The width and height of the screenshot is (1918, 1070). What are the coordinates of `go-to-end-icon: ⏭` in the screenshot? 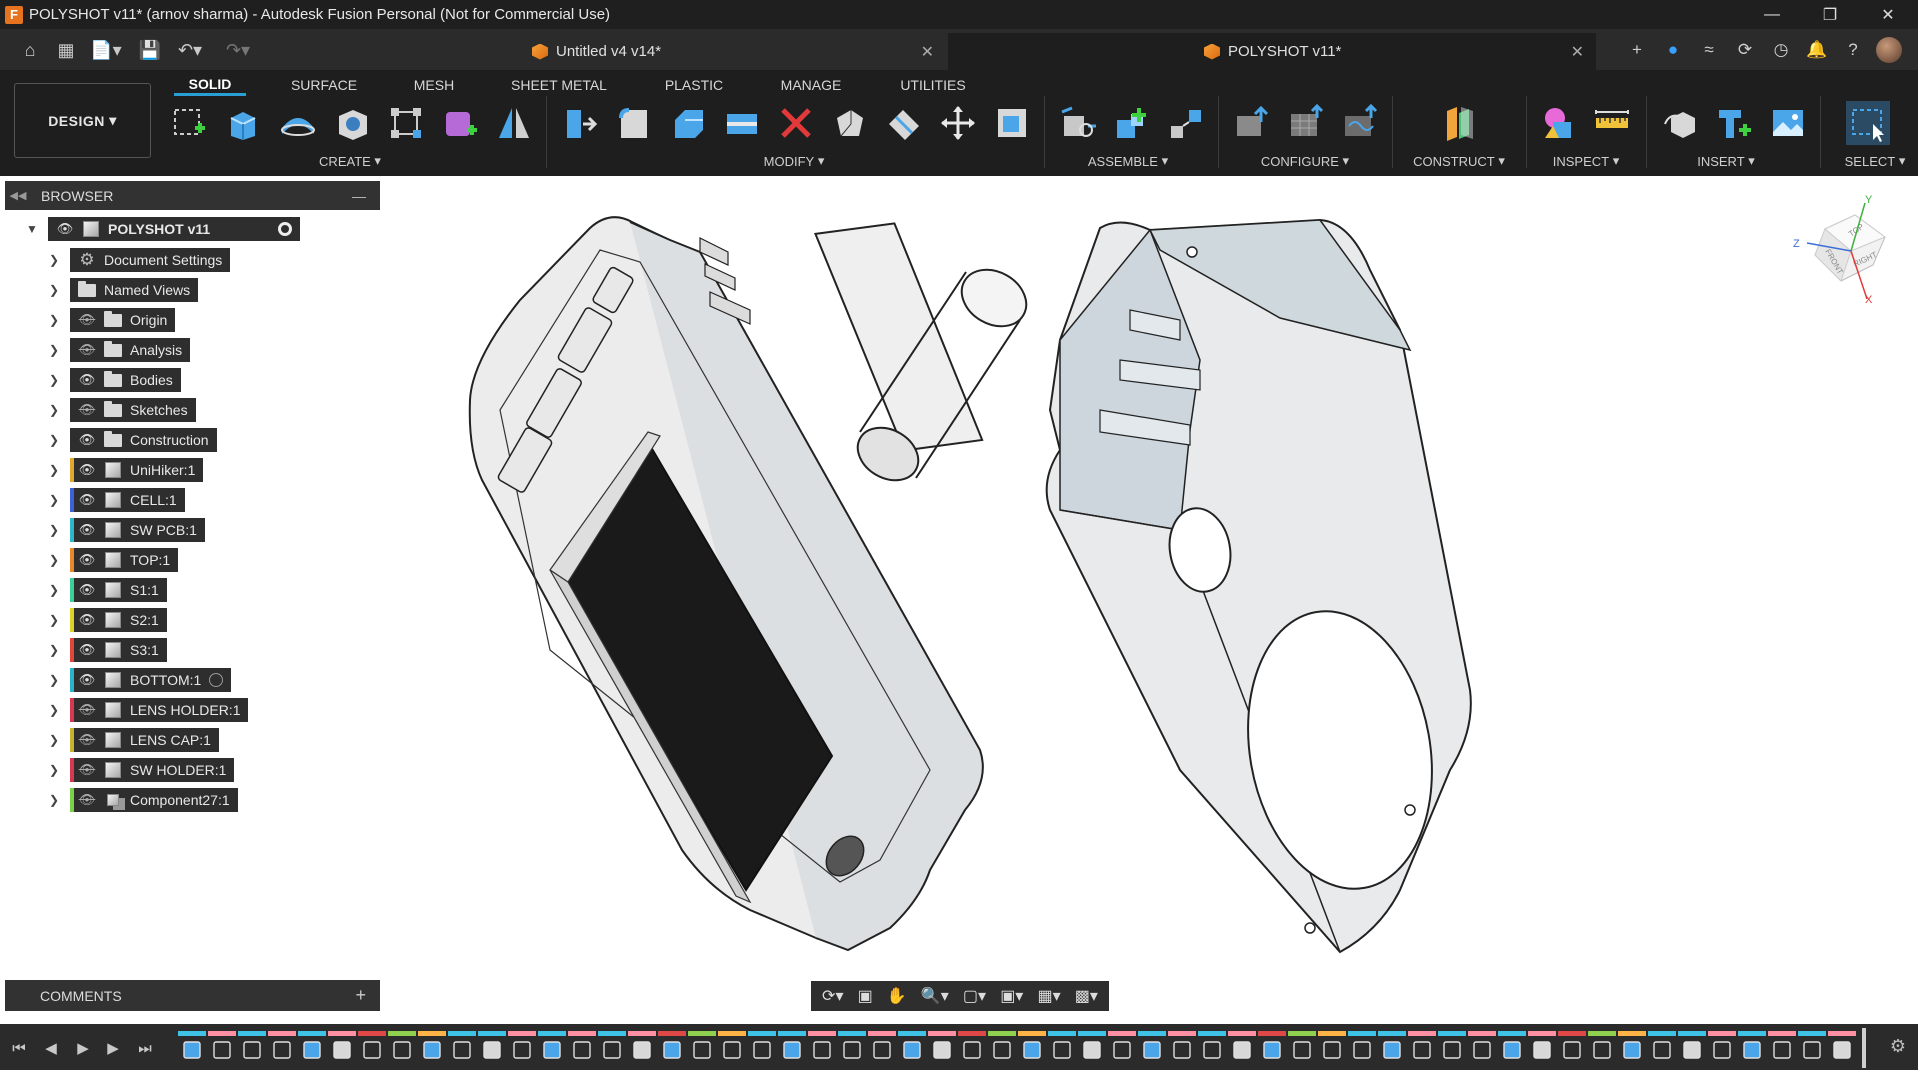 It's located at (145, 1048).